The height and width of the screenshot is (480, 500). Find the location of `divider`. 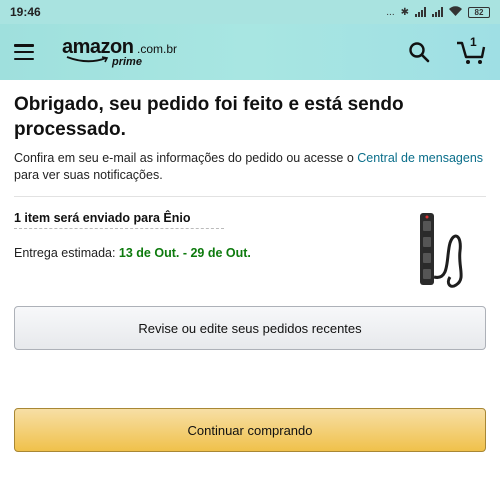

divider is located at coordinates (250, 196).